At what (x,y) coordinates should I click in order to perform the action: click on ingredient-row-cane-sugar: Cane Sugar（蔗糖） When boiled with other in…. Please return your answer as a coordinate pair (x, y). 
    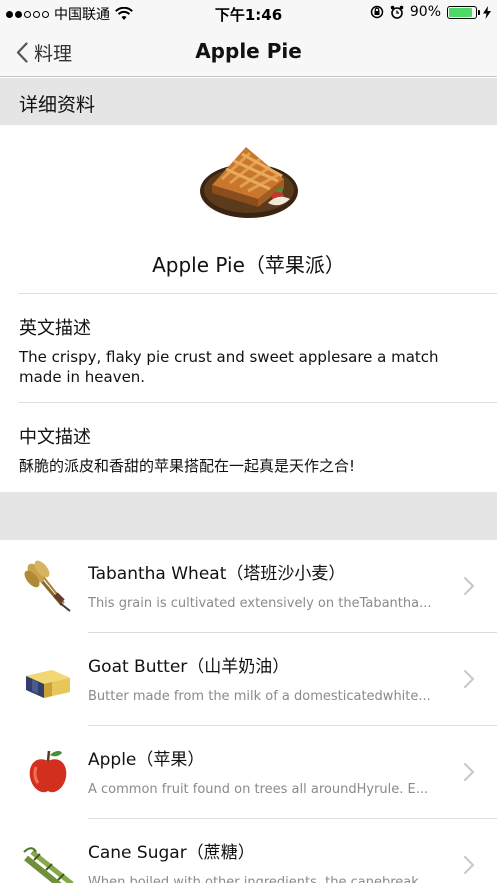
    Looking at the image, I should click on (248, 851).